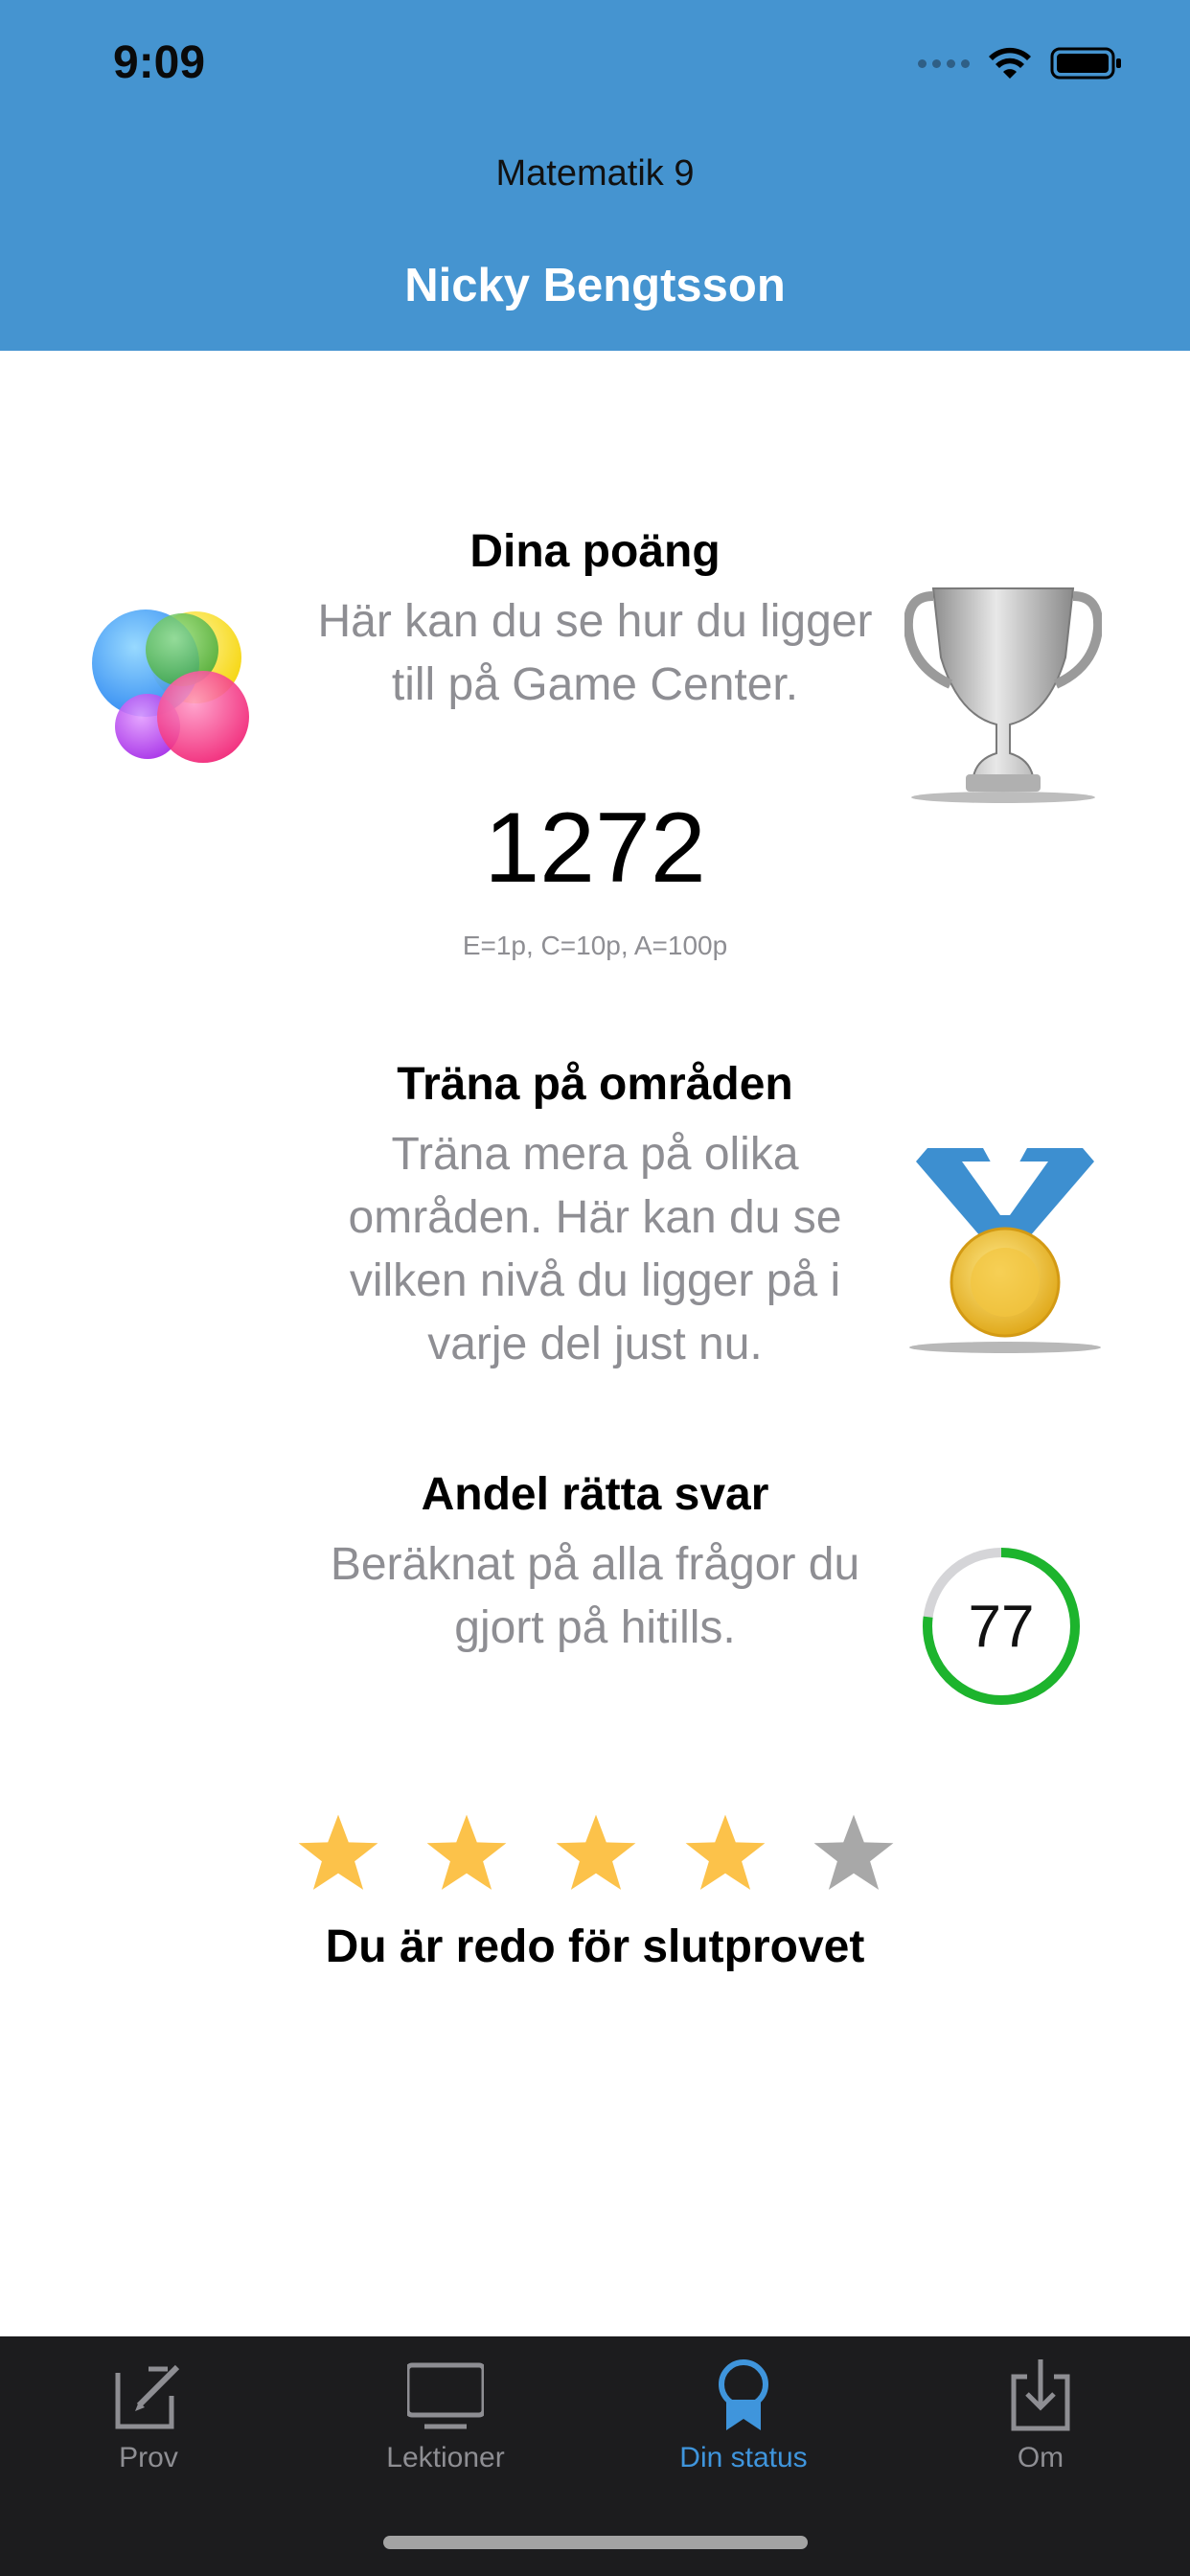 The width and height of the screenshot is (1190, 2576). What do you see at coordinates (595, 848) in the screenshot?
I see `points-value: 1272` at bounding box center [595, 848].